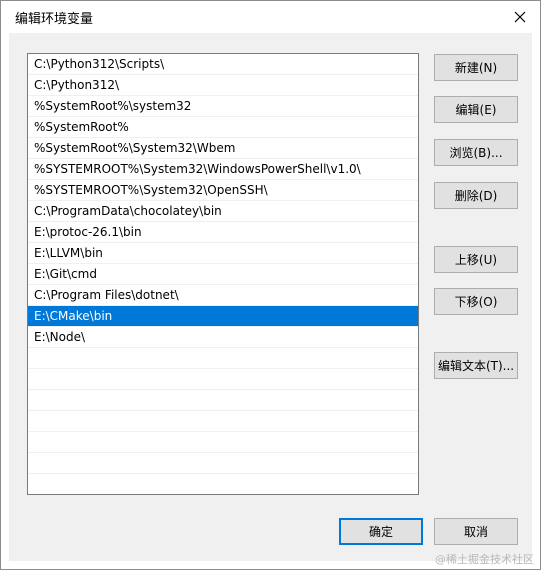 This screenshot has height=570, width=541. Describe the element at coordinates (476, 195) in the screenshot. I see `delete-button: 删除(D)` at that location.